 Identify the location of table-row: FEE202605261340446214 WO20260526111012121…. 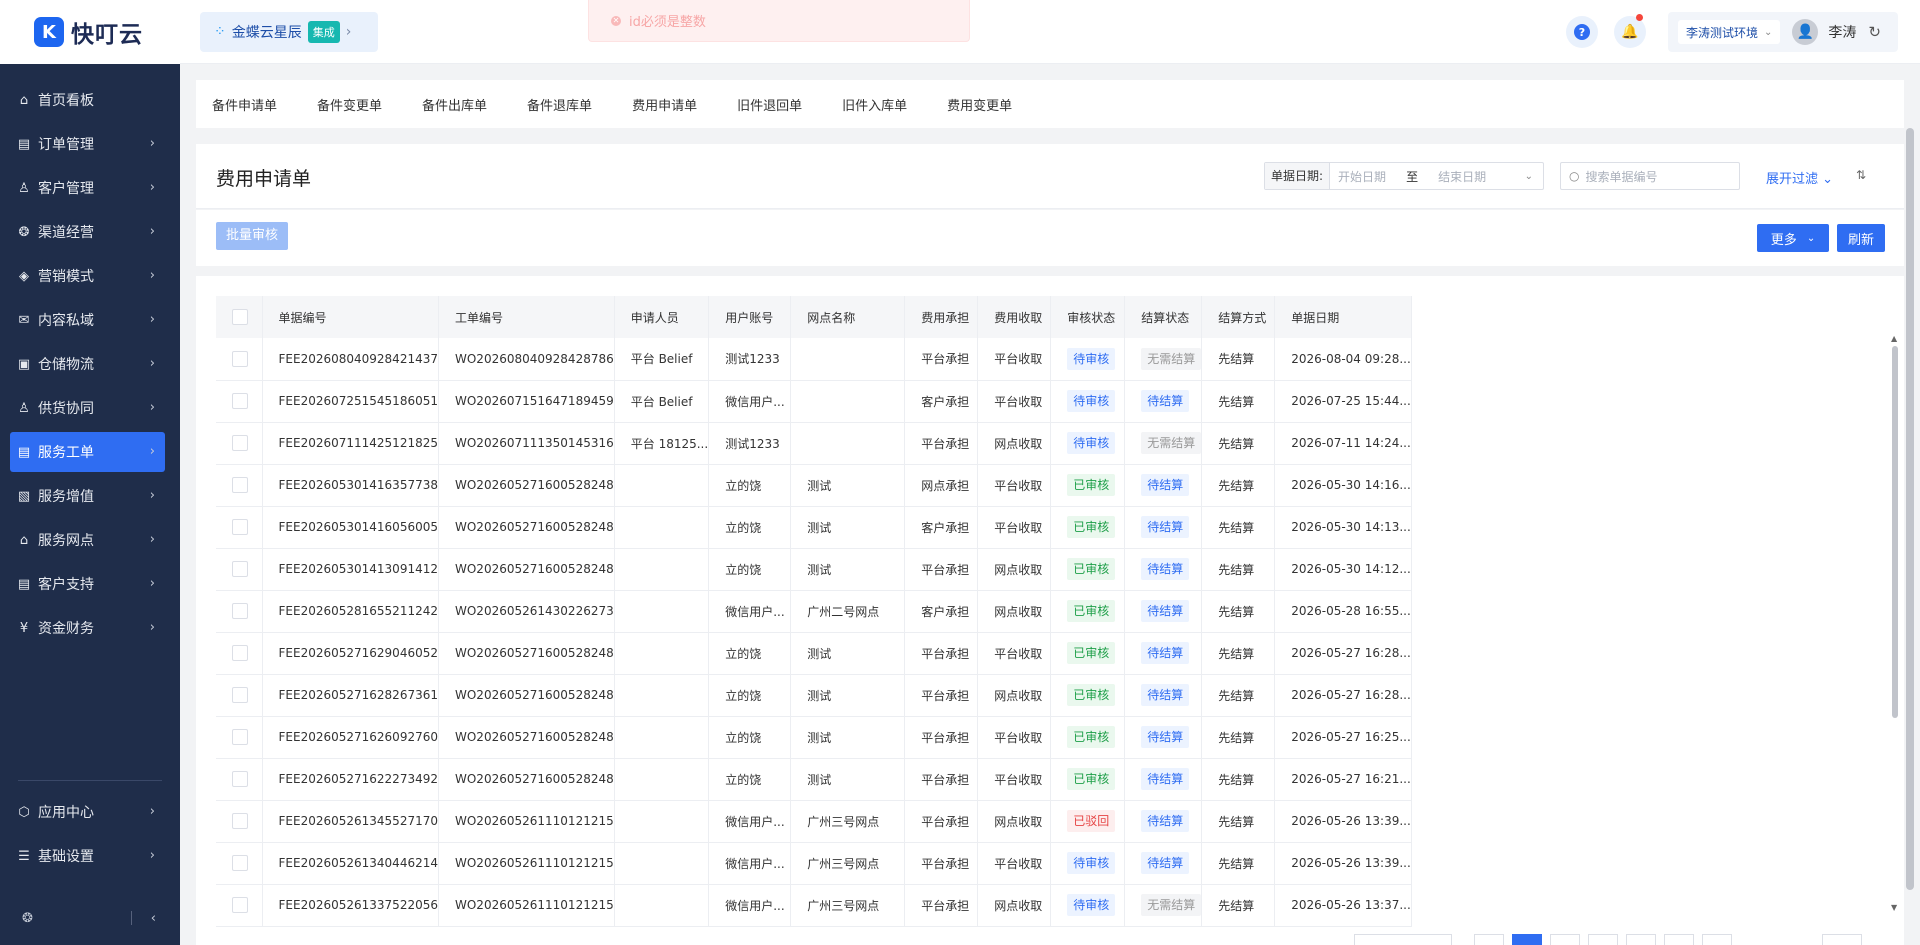
(814, 863).